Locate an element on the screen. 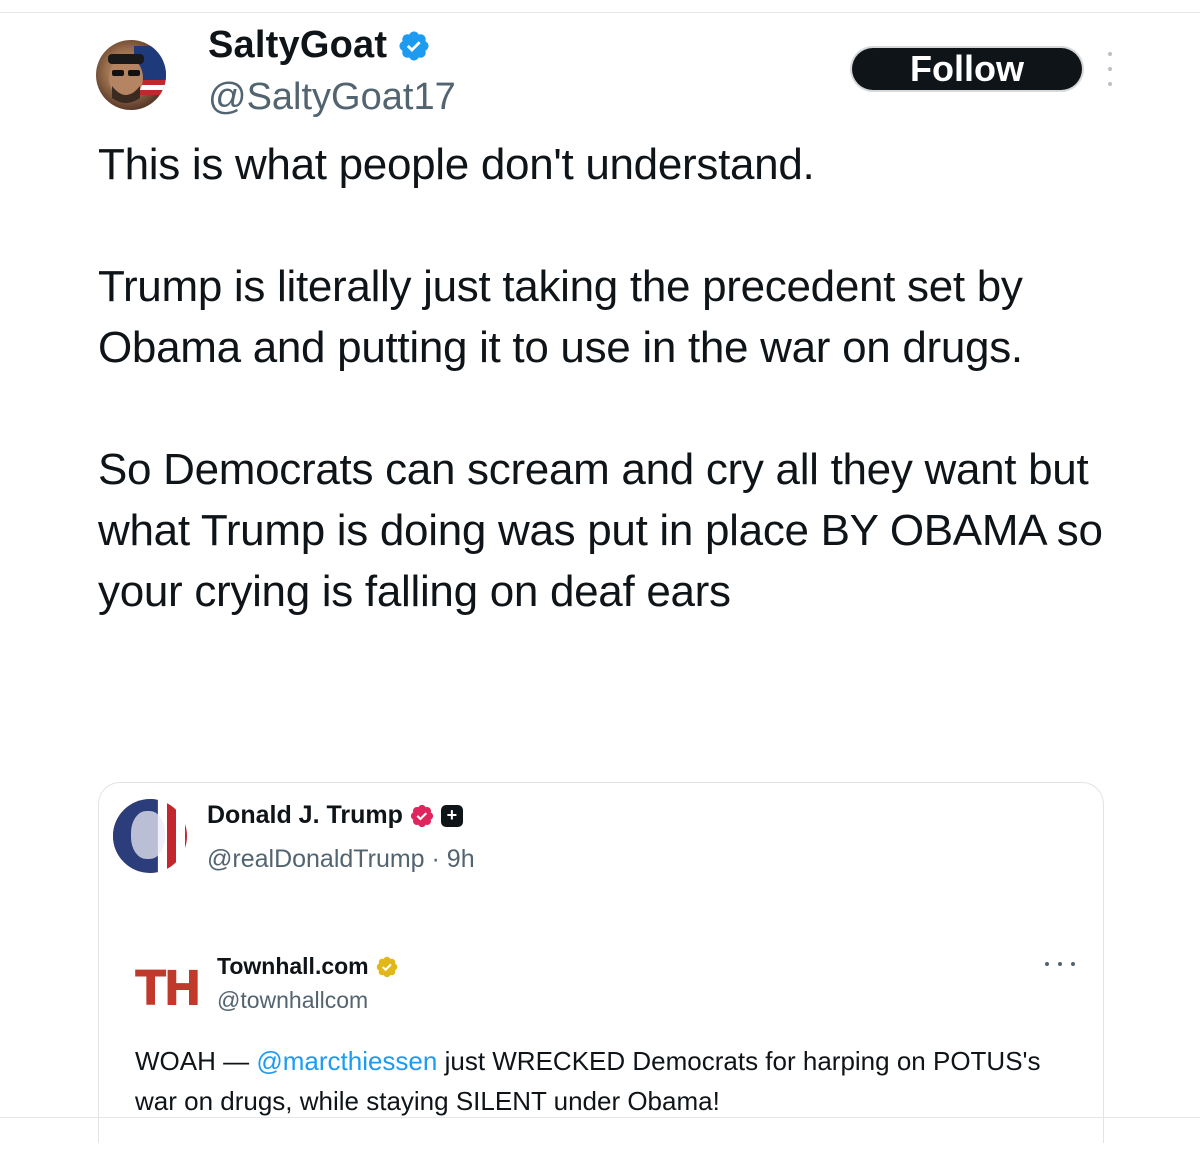  embedded-text-prefix: WOAH — is located at coordinates (196, 1061).